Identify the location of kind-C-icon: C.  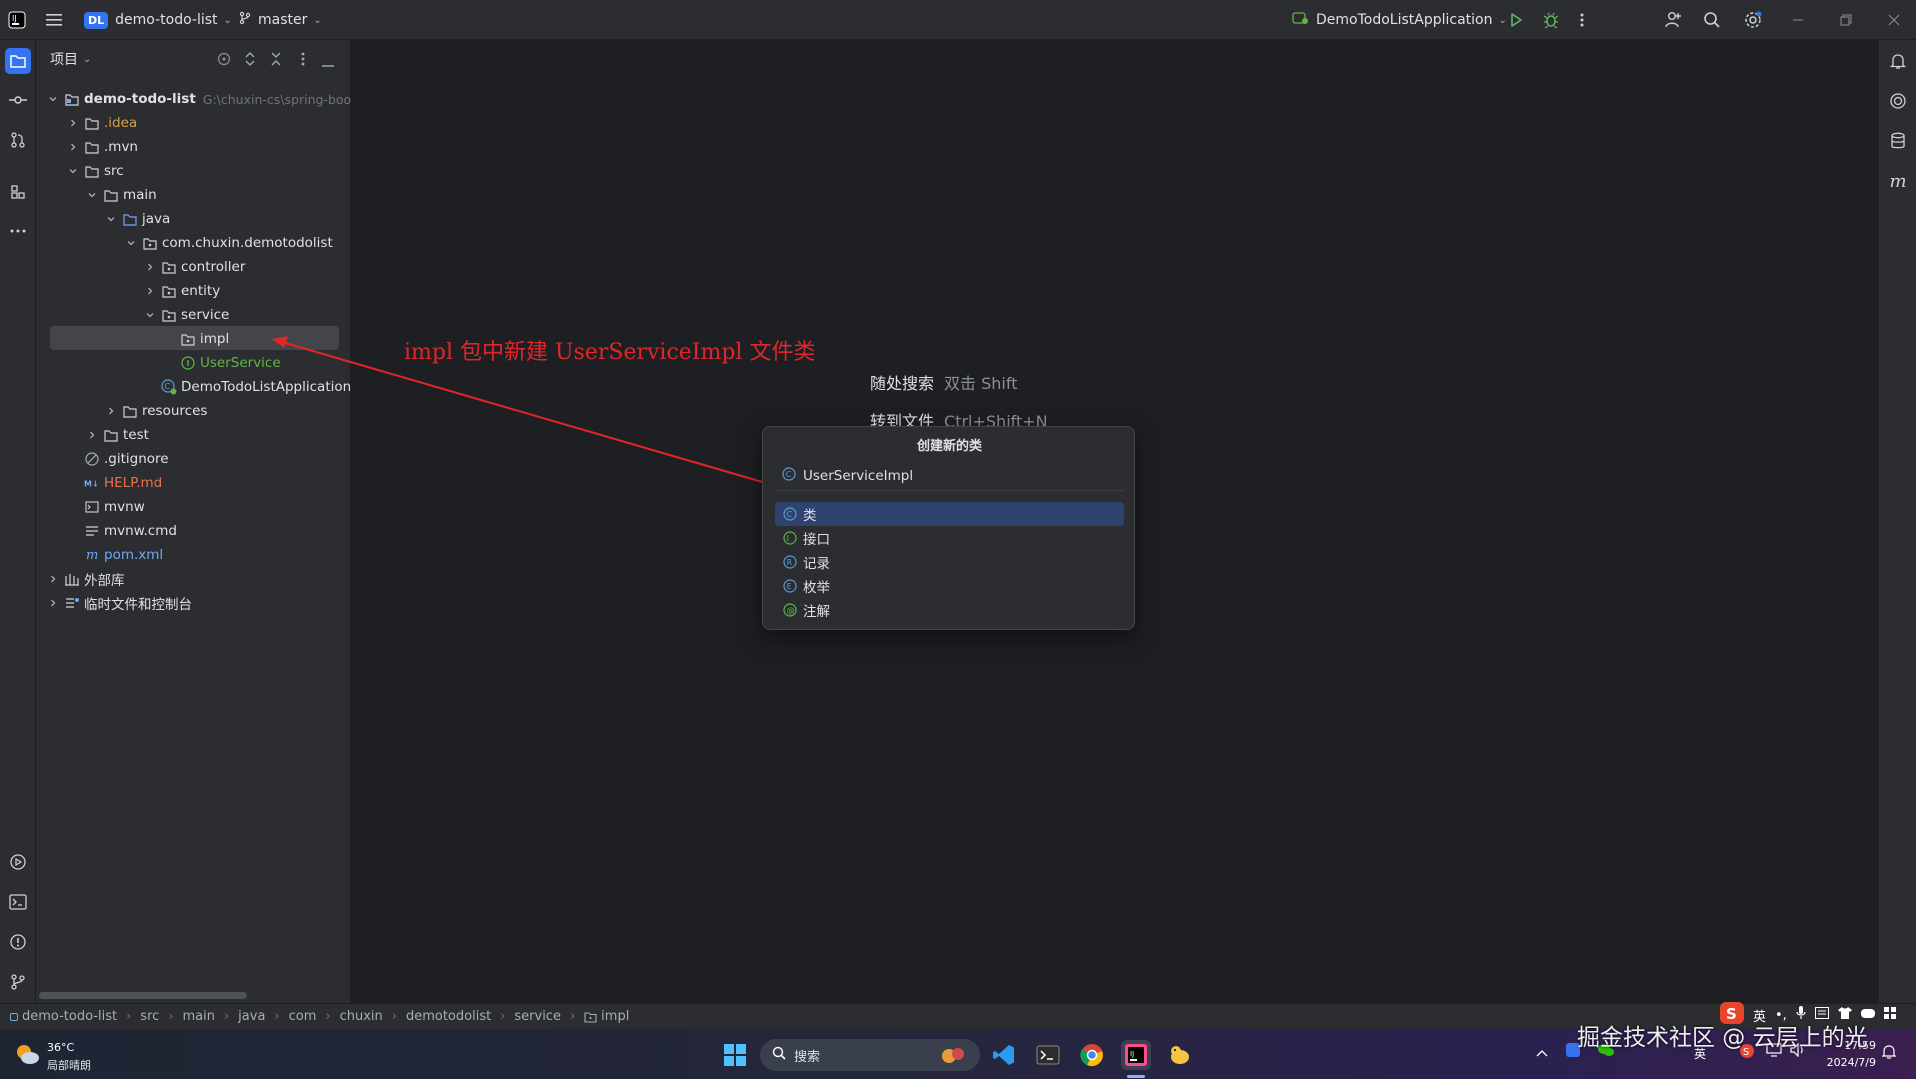
(790, 514).